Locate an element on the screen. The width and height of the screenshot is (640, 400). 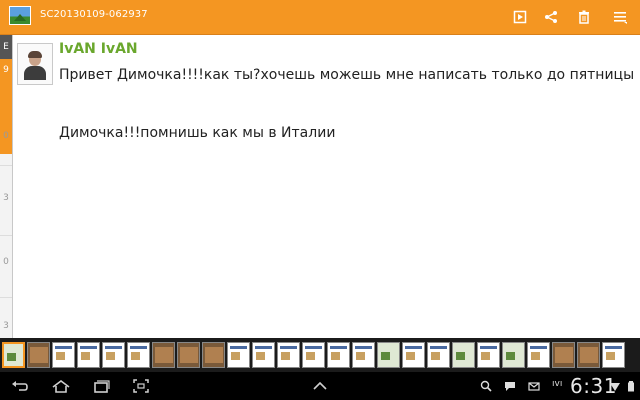
slideshow-icon is located at coordinates (520, 17).